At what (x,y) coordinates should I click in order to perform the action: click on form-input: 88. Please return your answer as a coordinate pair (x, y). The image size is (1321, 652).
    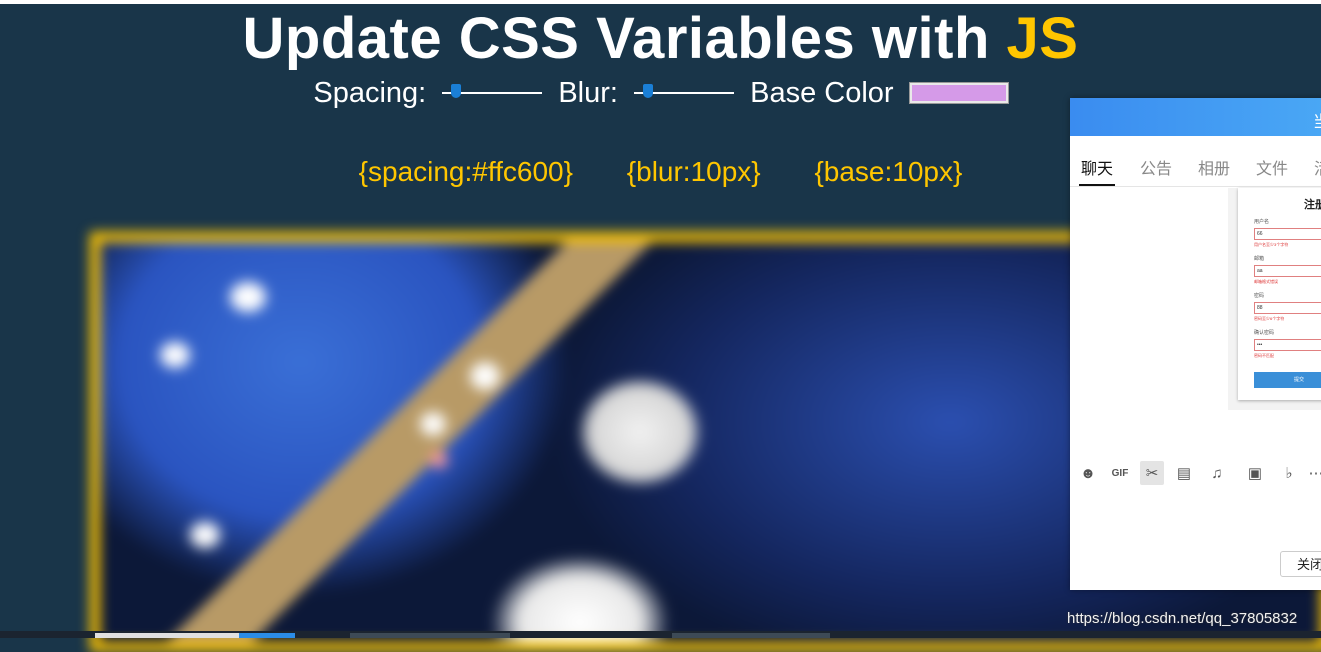
    Looking at the image, I should click on (1287, 308).